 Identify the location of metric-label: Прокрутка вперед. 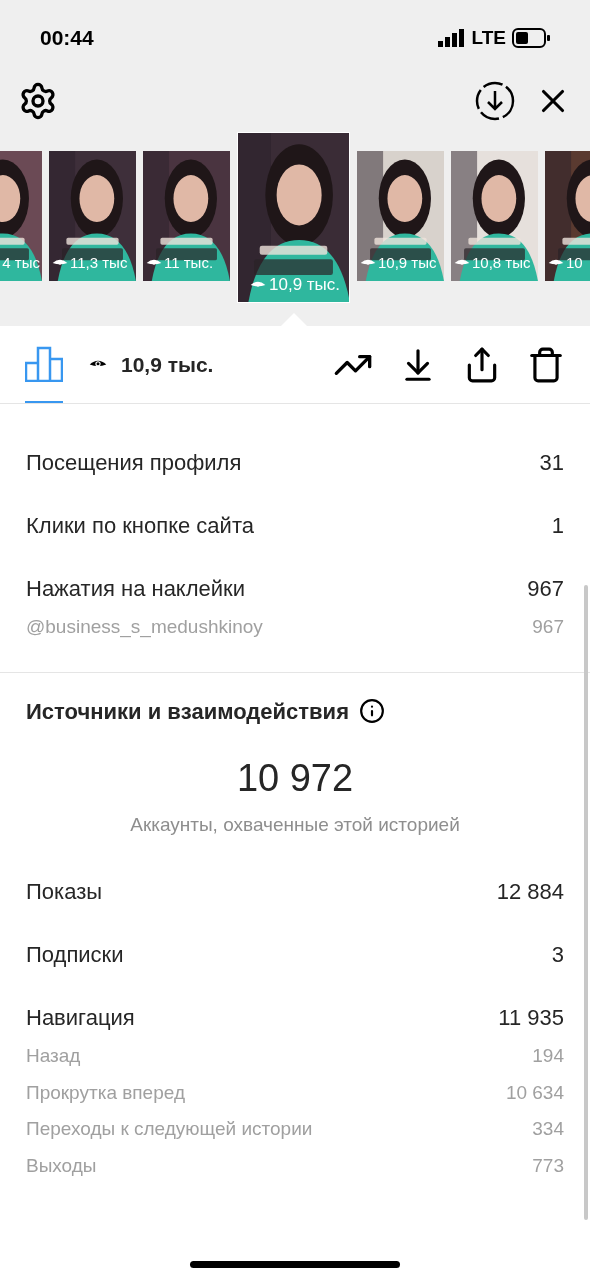
(105, 1092).